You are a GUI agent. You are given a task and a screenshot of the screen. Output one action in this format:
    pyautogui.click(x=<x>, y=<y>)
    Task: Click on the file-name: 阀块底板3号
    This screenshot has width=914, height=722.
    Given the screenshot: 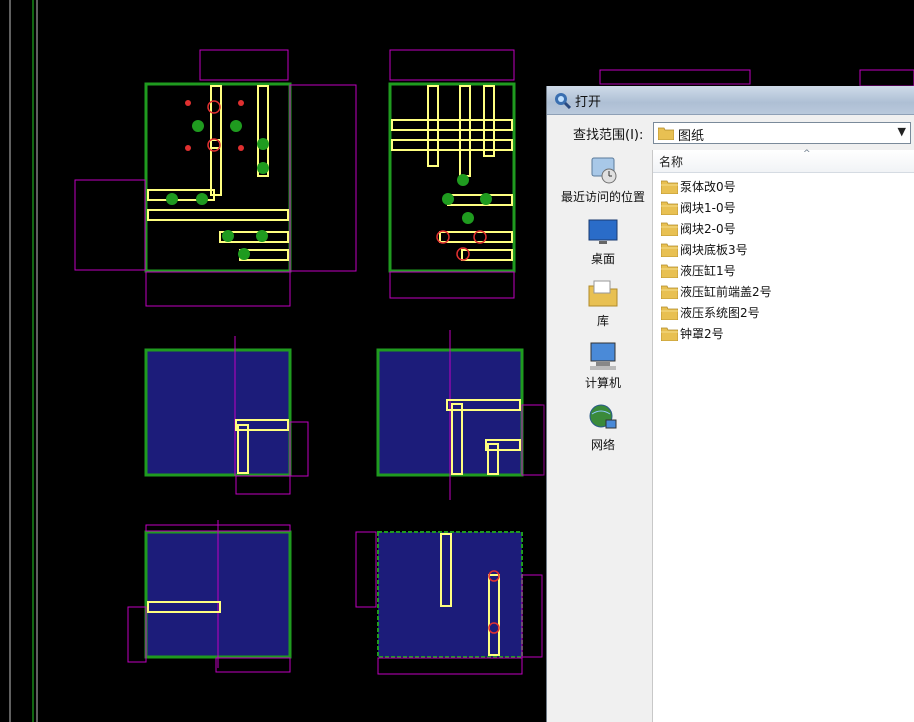 What is the action you would take?
    pyautogui.click(x=714, y=250)
    